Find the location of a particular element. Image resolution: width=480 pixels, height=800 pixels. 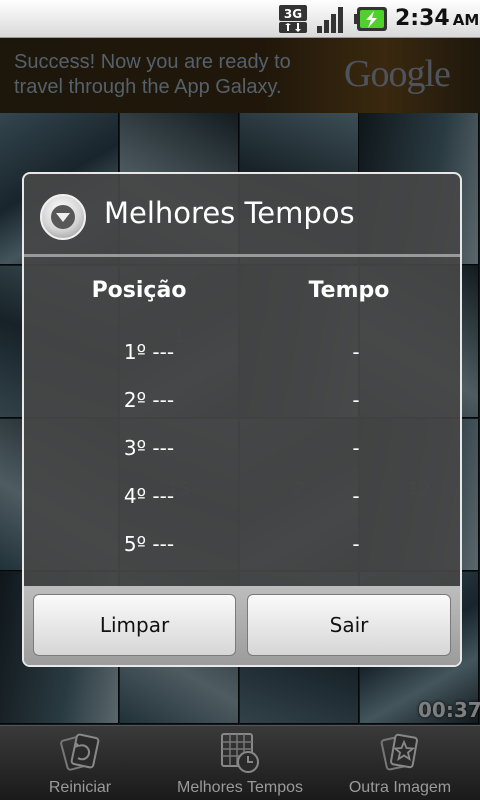

options-menu: Reiniciar Melhores Tempos Outra Imagem is located at coordinates (240, 762).